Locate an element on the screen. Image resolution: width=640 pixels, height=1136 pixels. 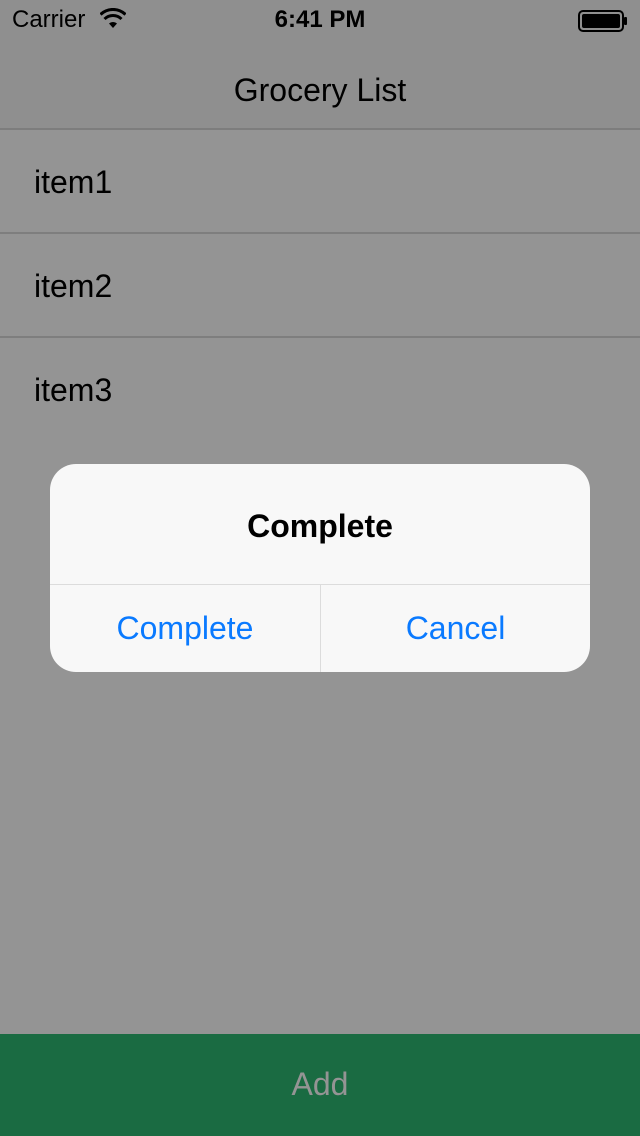
cancel-button: Cancel is located at coordinates (455, 628).